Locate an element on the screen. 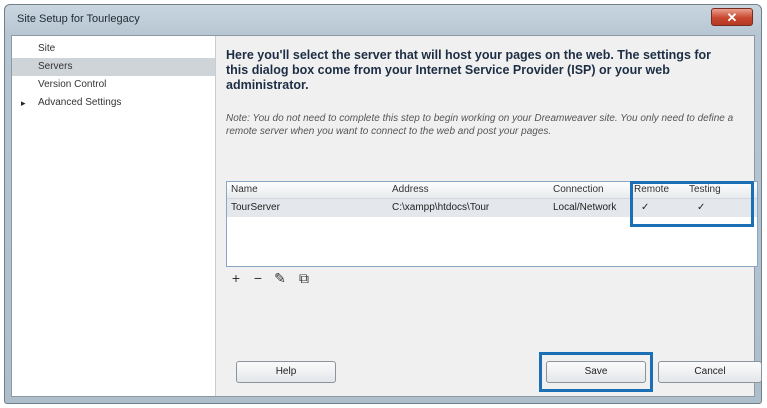 The image size is (767, 408). duplicate-server-button: ⧉ is located at coordinates (304, 278).